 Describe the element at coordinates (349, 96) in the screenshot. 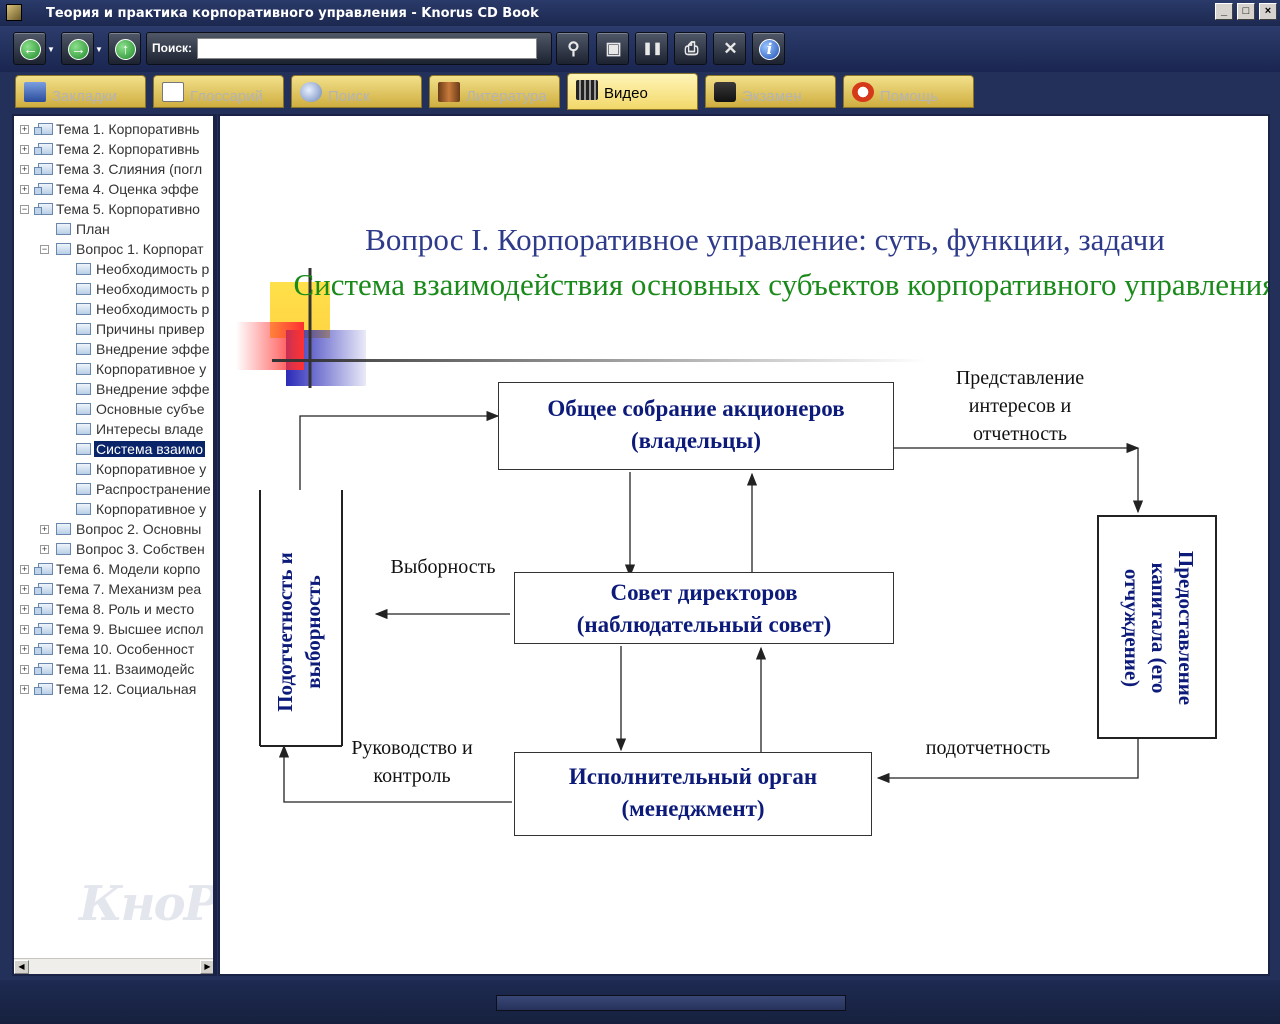

I see `tab-label: Поиск` at that location.